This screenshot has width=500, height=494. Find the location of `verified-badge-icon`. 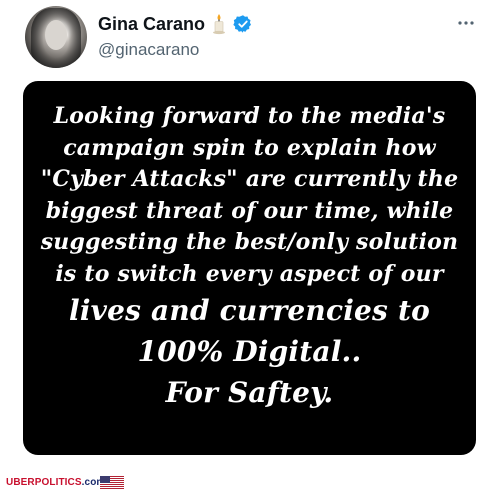

verified-badge-icon is located at coordinates (243, 24).